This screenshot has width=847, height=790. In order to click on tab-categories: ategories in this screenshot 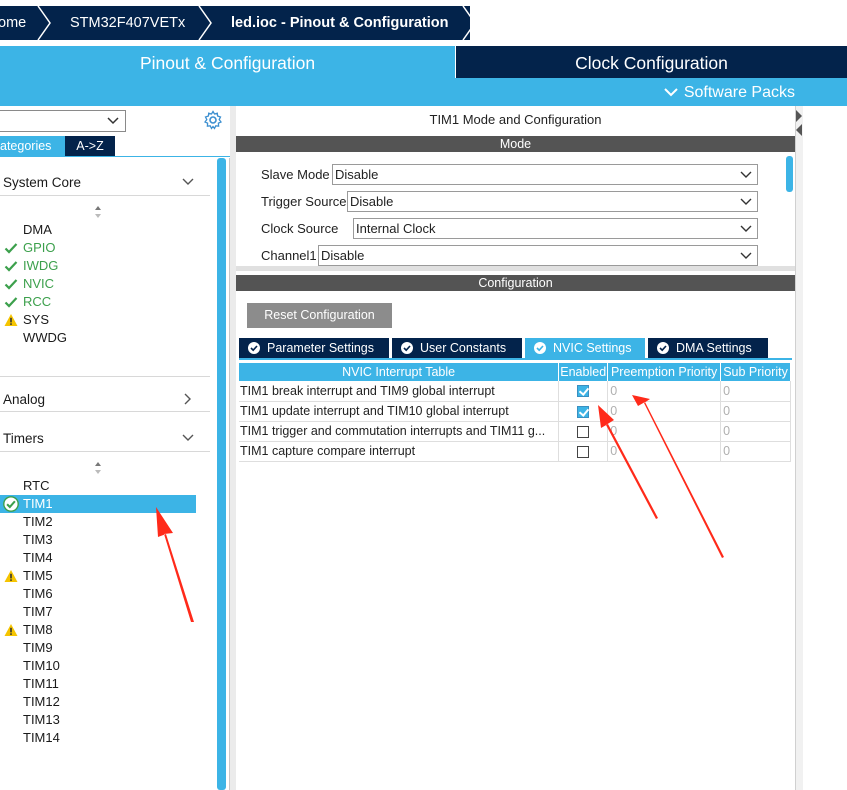, I will do `click(32, 146)`.